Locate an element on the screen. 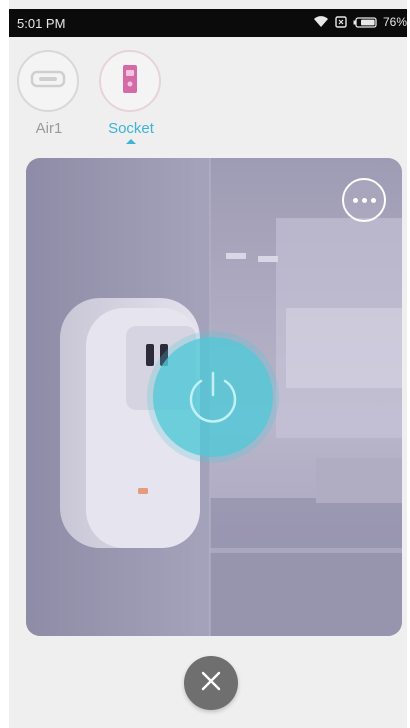 The image size is (410, 728). device-tab-air1-label: Air1 is located at coordinates (49, 128).